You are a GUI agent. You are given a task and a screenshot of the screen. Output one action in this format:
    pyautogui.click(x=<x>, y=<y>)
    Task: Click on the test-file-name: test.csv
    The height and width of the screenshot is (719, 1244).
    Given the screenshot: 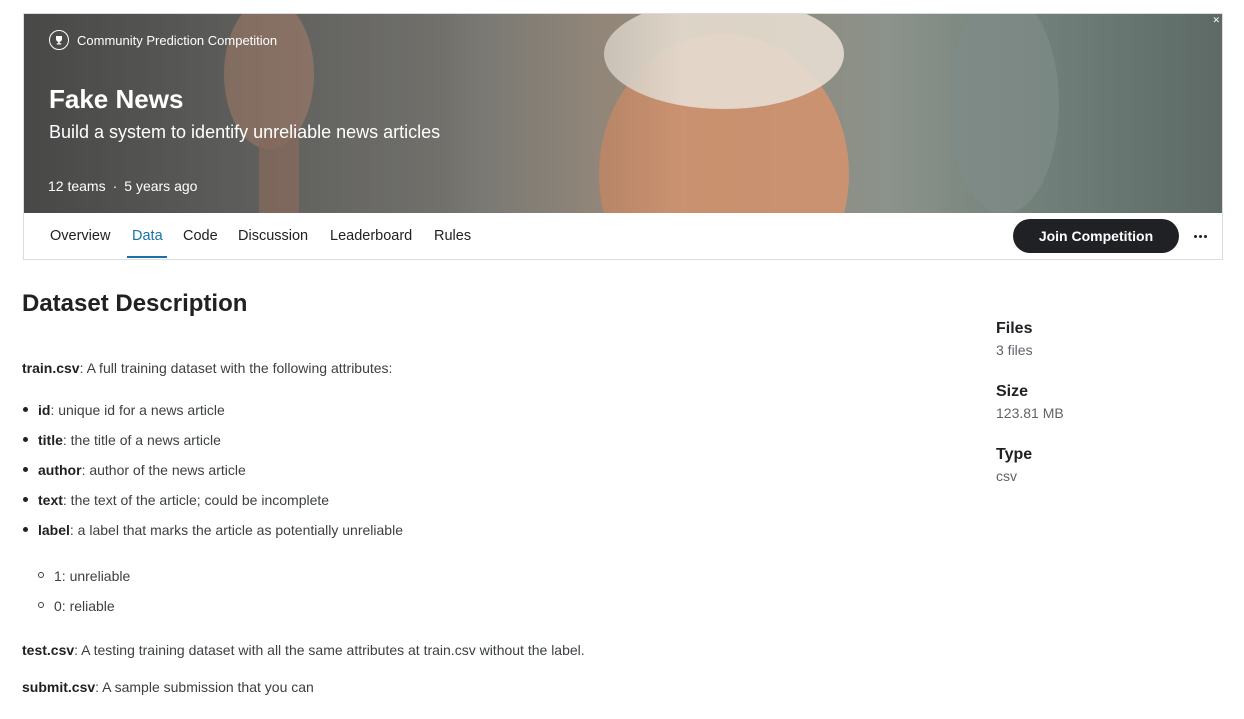 What is the action you would take?
    pyautogui.click(x=48, y=650)
    